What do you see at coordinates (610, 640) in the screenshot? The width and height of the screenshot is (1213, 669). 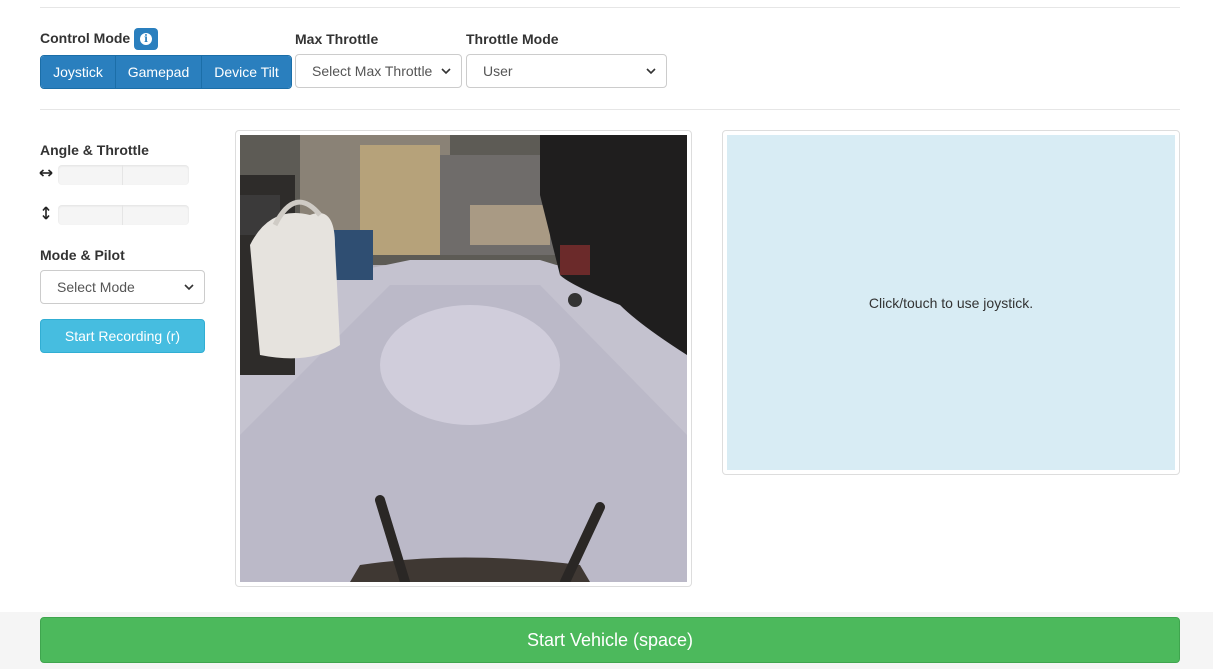 I see `start-vehicle-button: Start Vehicle (space)` at bounding box center [610, 640].